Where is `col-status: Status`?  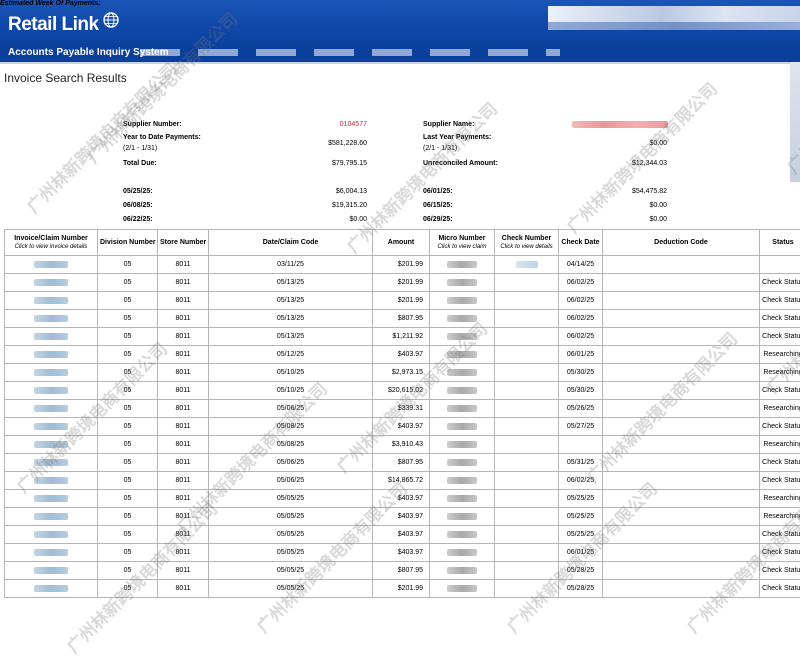 col-status: Status is located at coordinates (780, 243).